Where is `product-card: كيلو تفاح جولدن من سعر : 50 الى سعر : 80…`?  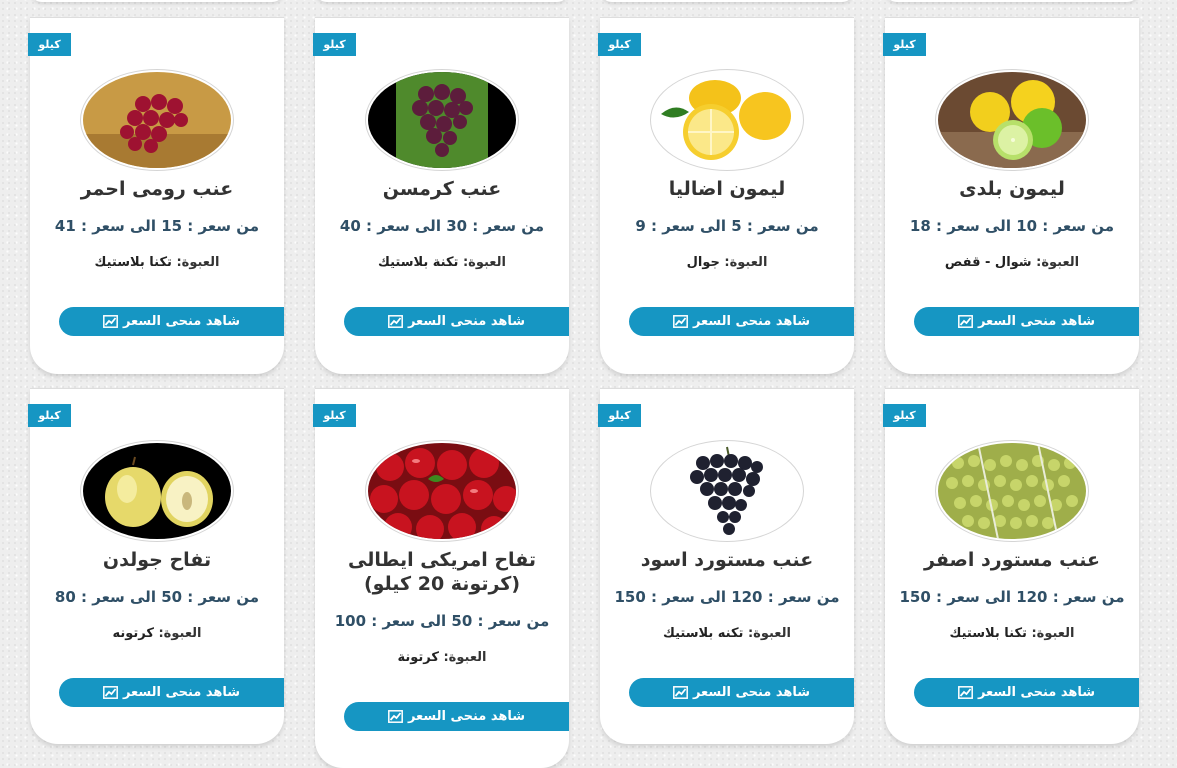 product-card: كيلو تفاح جولدن من سعر : 50 الى سعر : 80… is located at coordinates (156, 566).